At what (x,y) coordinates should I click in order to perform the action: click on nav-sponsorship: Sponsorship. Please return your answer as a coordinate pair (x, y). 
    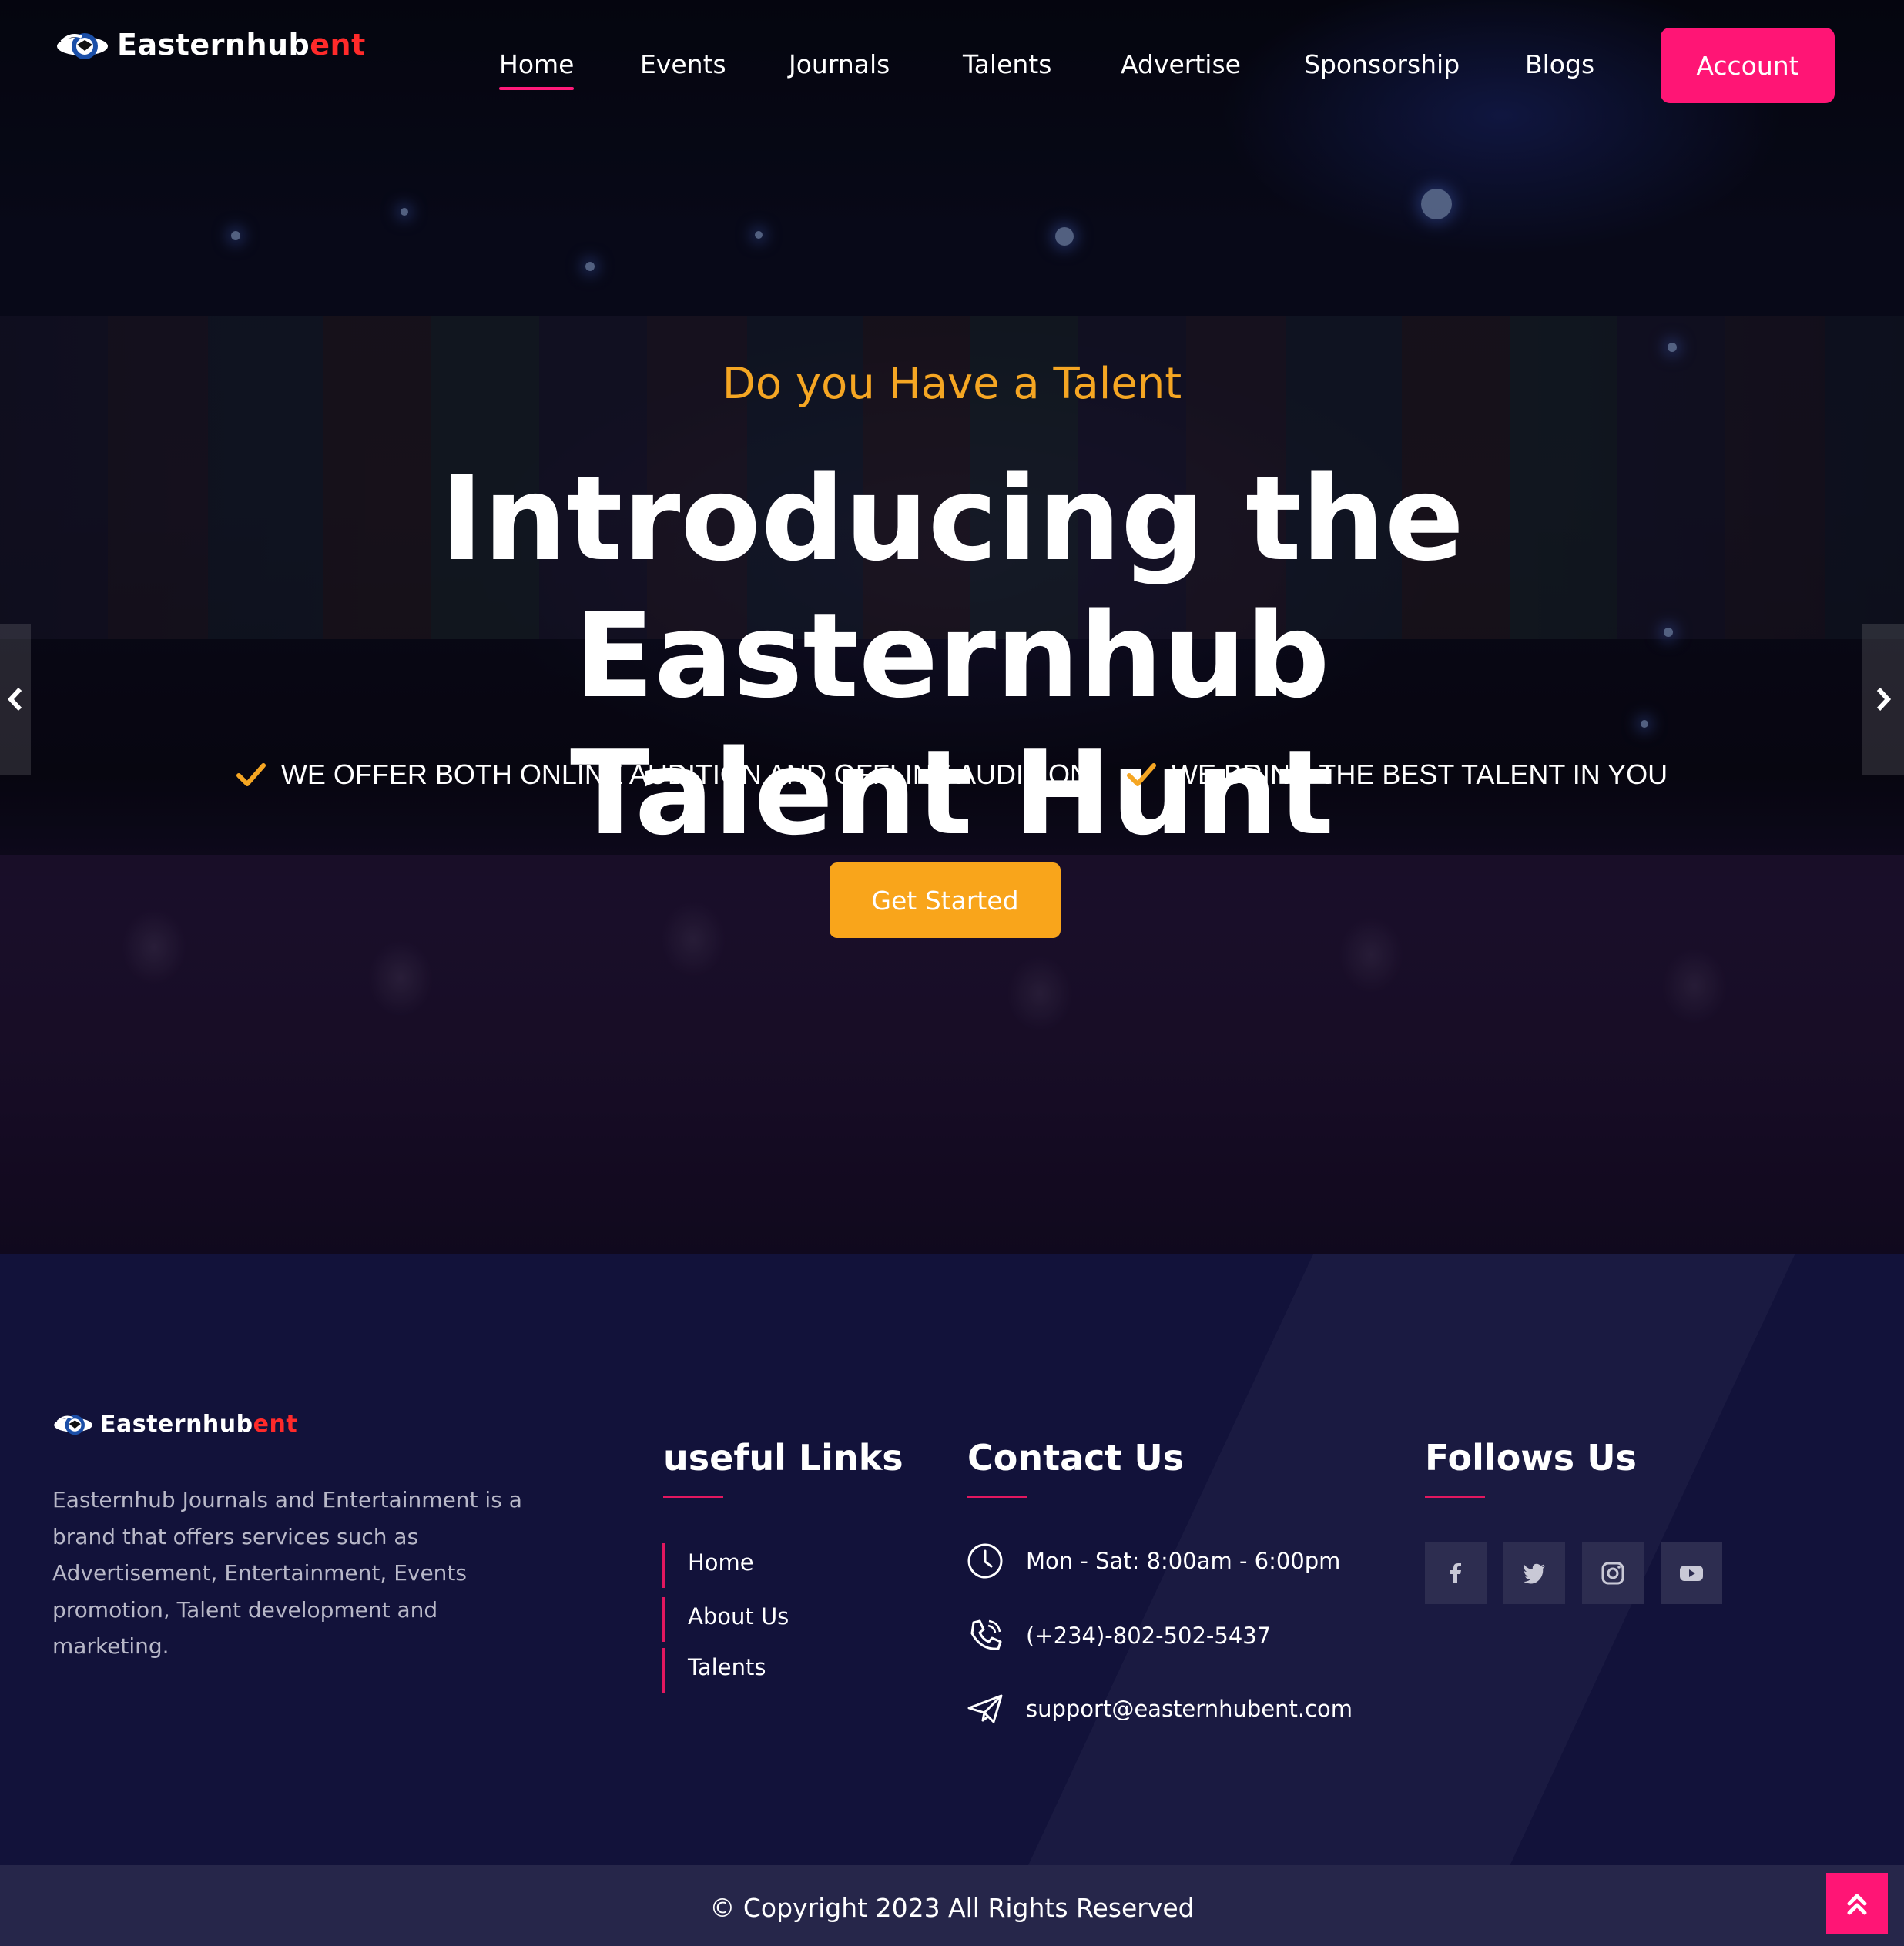
    Looking at the image, I should click on (1382, 64).